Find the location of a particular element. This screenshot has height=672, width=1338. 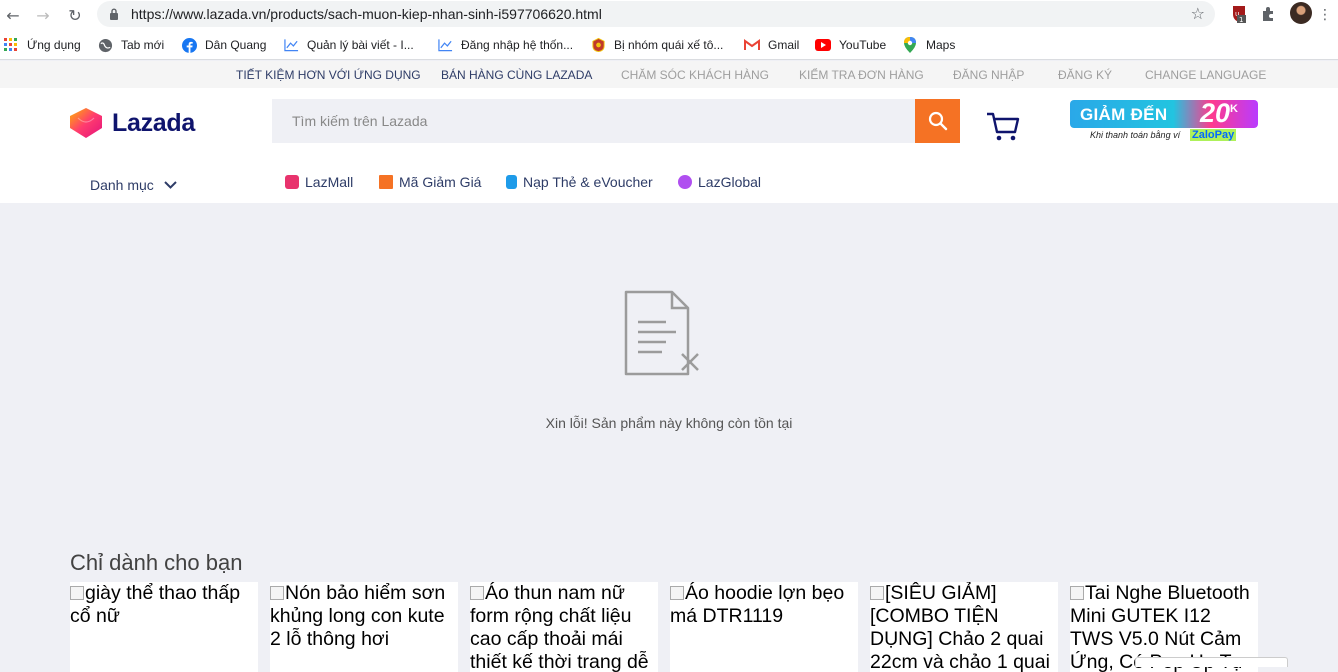

topup-evoucher-link: Nạp Thẻ & eVoucher is located at coordinates (579, 182).